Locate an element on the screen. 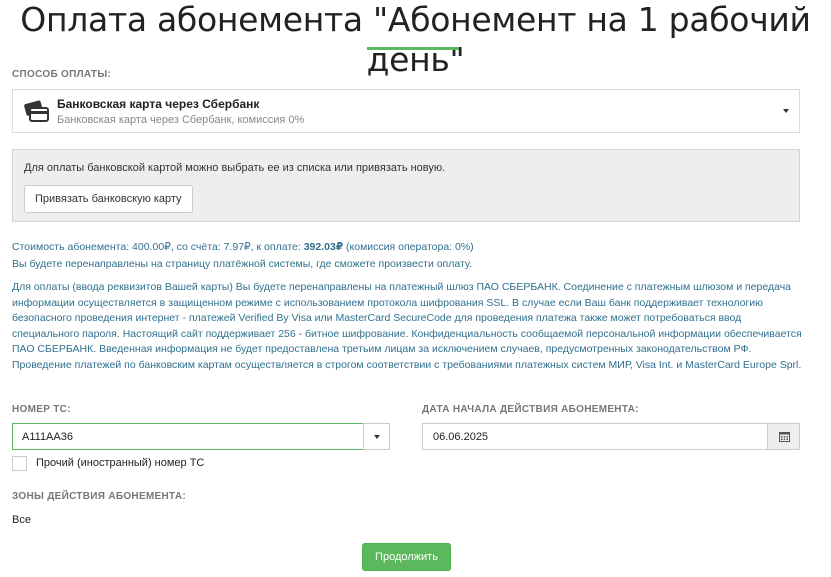 The image size is (831, 577). payment-method-label: СПОСОБ ОПЛАТЫ: is located at coordinates (62, 74).